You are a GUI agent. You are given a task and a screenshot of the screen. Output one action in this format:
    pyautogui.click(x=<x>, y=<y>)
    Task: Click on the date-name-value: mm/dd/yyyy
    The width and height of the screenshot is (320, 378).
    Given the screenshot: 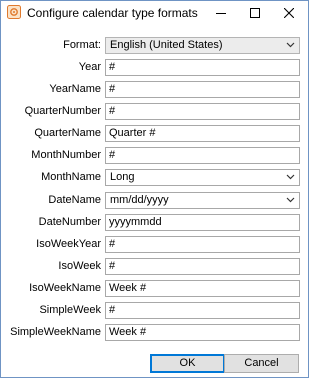 What is the action you would take?
    pyautogui.click(x=139, y=200)
    